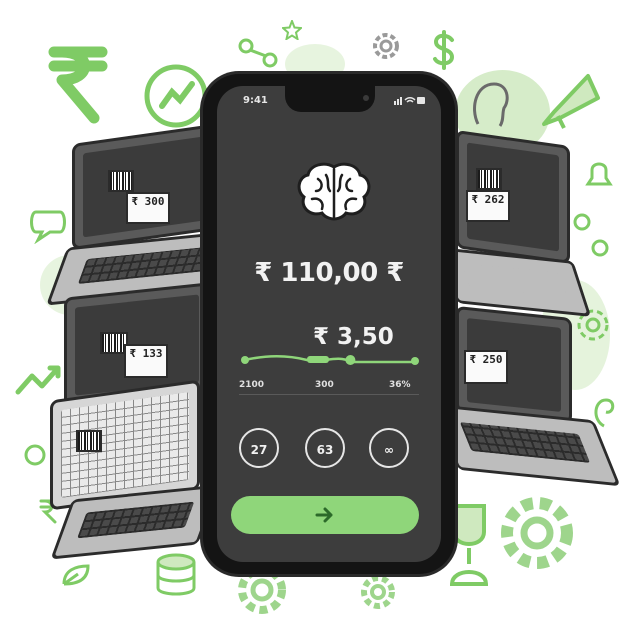  I want to click on price-tag: ₹ 300, so click(148, 208).